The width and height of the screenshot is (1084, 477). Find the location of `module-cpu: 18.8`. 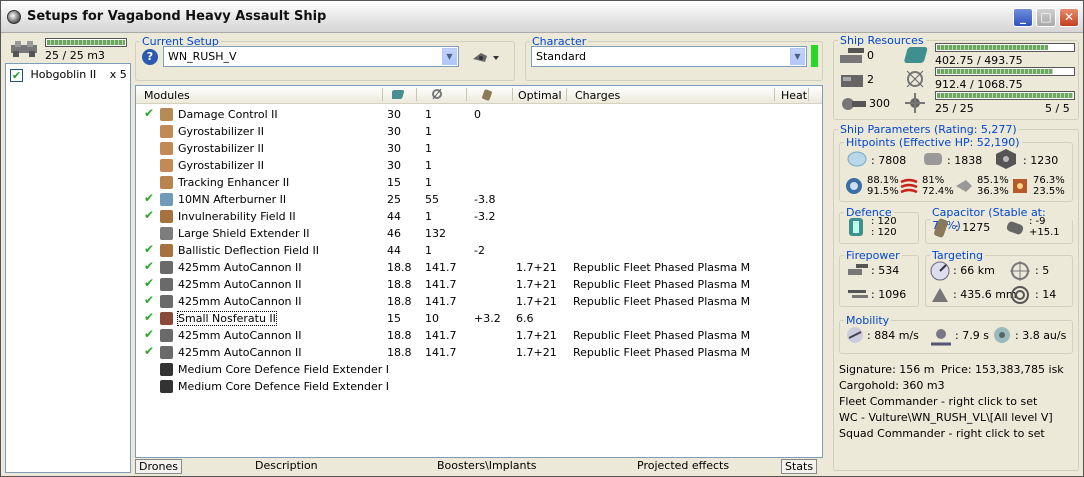

module-cpu: 18.8 is located at coordinates (399, 284).